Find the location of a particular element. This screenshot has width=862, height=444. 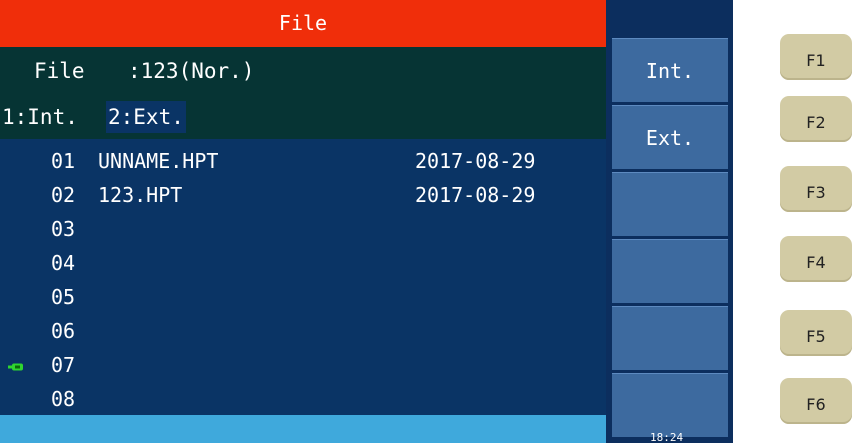

file-number: 08 is located at coordinates (63, 399).